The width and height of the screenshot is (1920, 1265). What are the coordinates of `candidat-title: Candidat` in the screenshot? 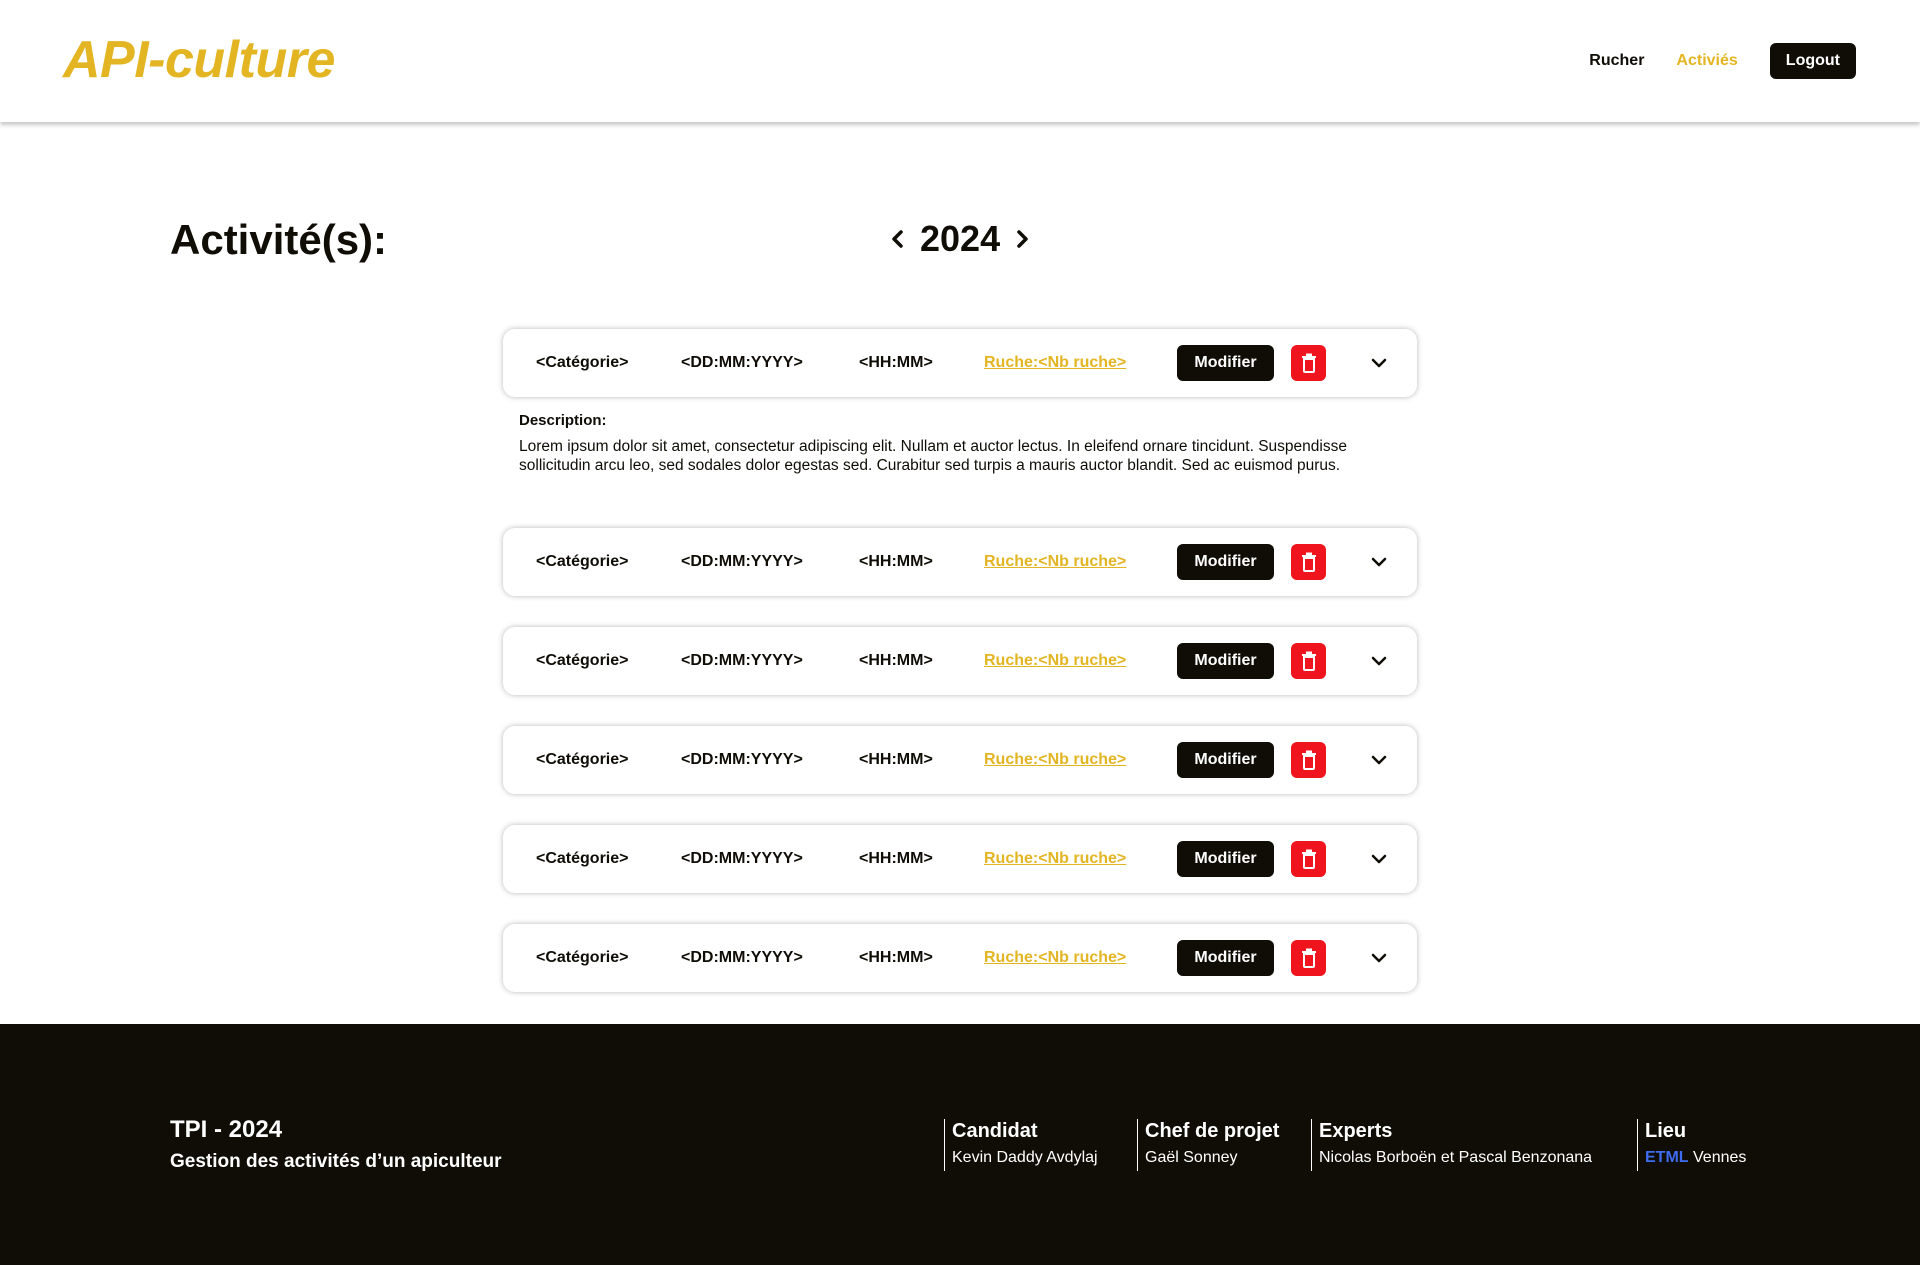 It's located at (995, 1131).